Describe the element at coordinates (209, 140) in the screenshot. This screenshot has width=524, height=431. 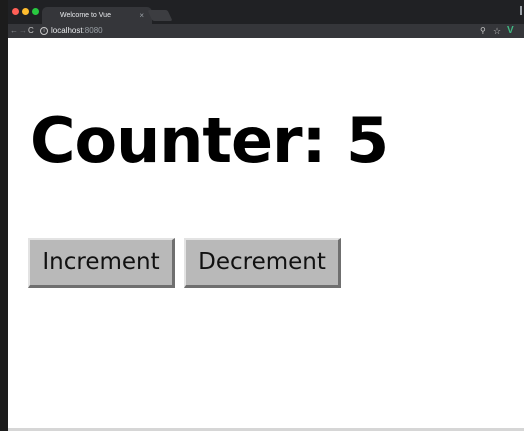
I see `counter-heading: Counter: 5` at that location.